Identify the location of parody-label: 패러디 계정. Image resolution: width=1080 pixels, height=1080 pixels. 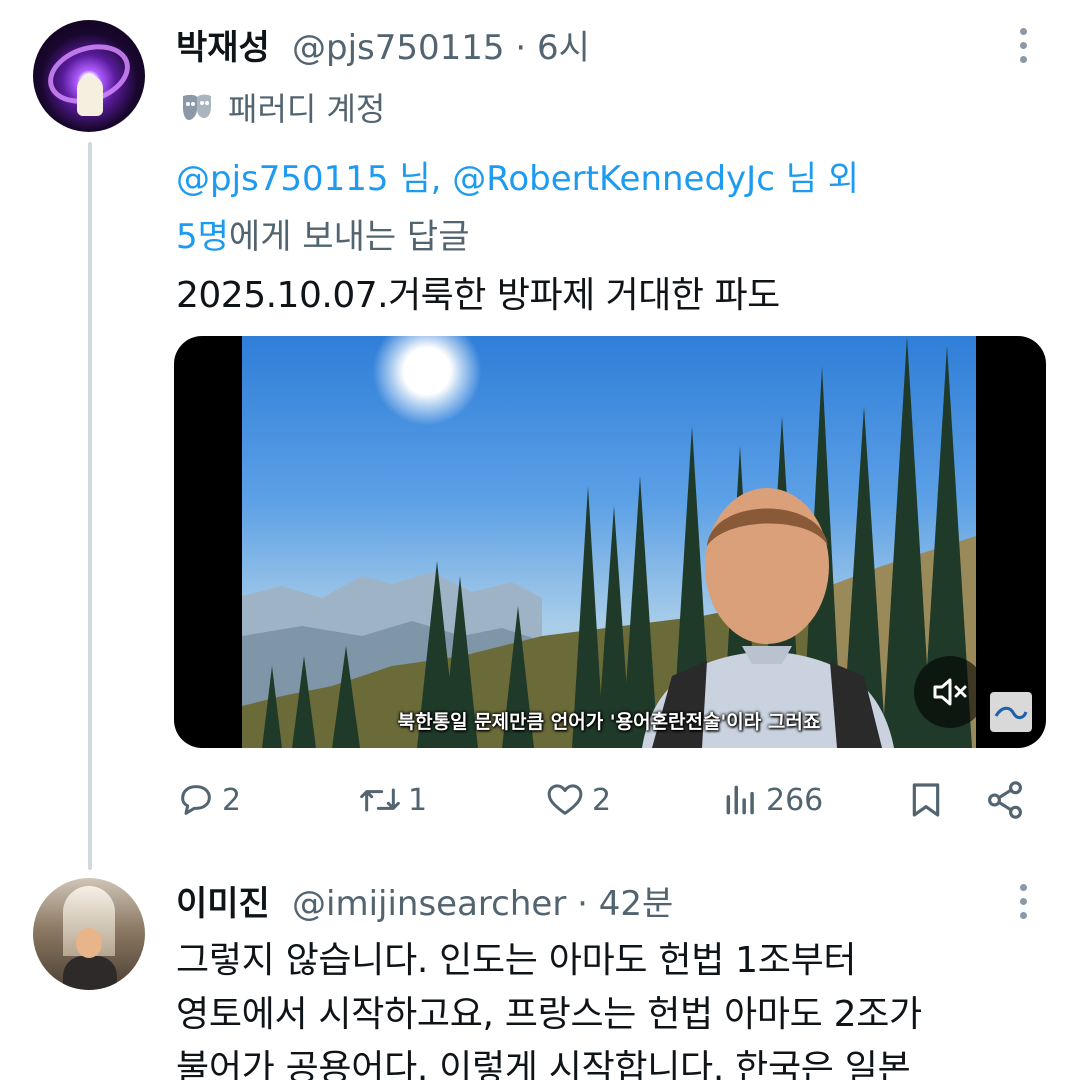
(307, 109).